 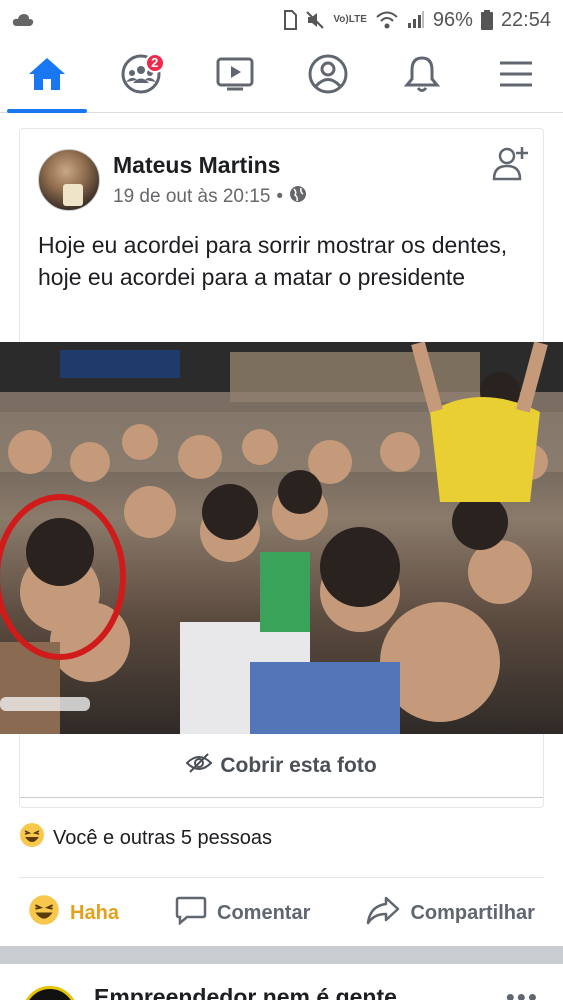 I want to click on cover-photo-button: Cobrir esta foto, so click(x=281, y=766).